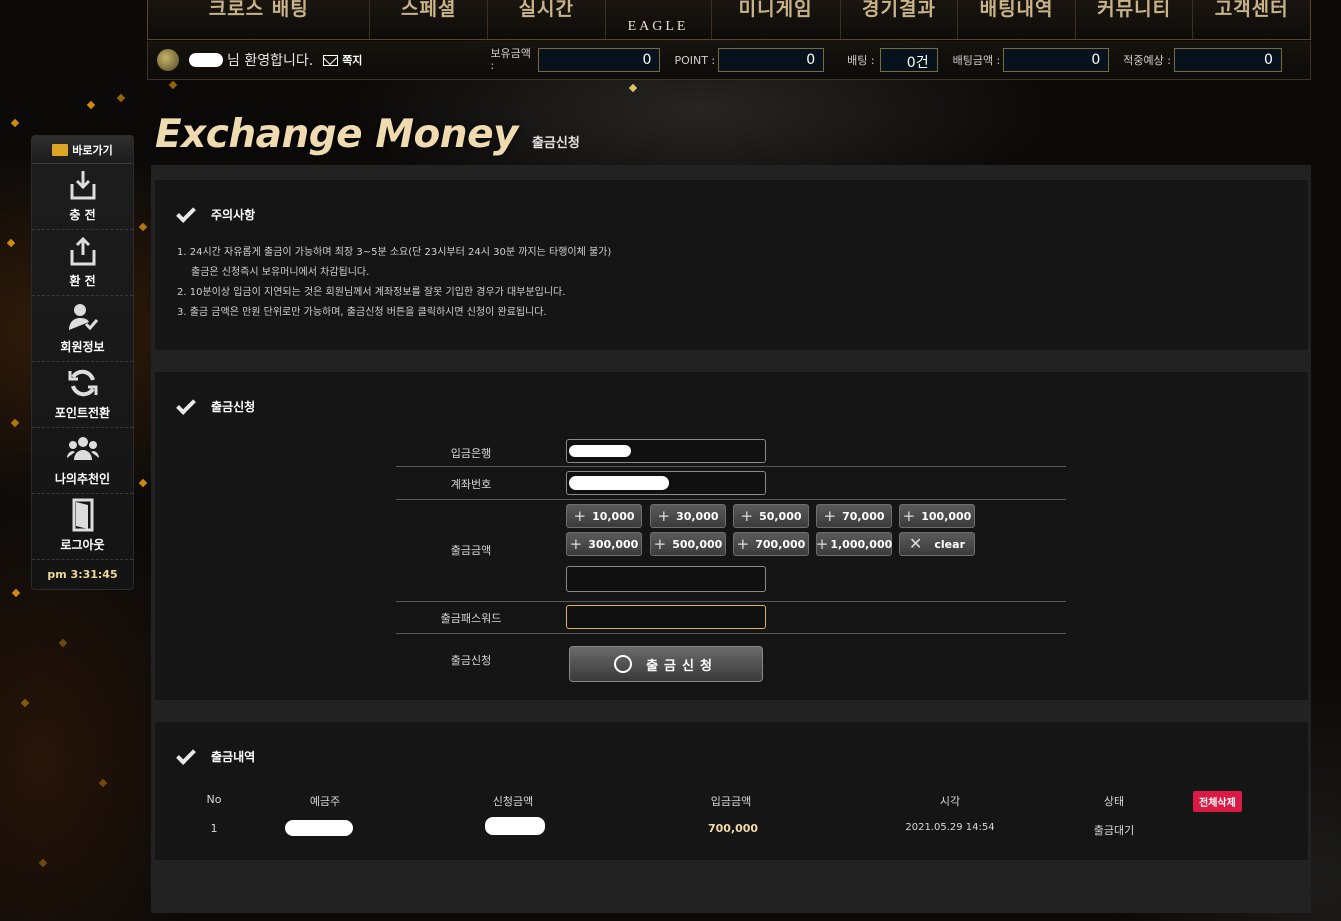 This screenshot has width=1341, height=921. What do you see at coordinates (949, 544) in the screenshot?
I see `clear-amount-label: clear` at bounding box center [949, 544].